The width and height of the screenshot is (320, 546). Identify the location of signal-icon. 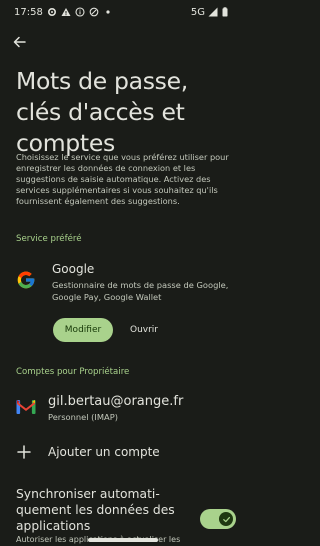
(213, 12).